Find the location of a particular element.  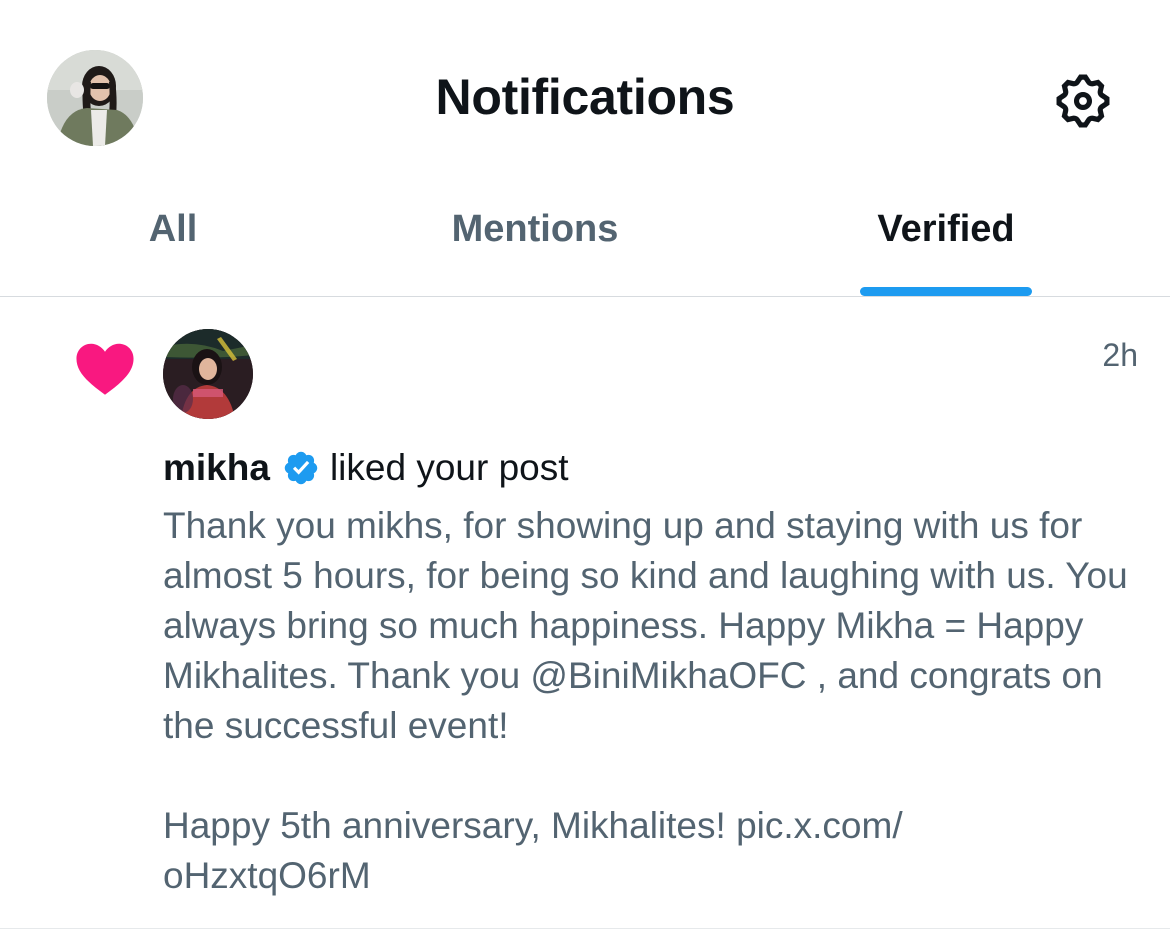

notification-time: 2h is located at coordinates (1120, 355).